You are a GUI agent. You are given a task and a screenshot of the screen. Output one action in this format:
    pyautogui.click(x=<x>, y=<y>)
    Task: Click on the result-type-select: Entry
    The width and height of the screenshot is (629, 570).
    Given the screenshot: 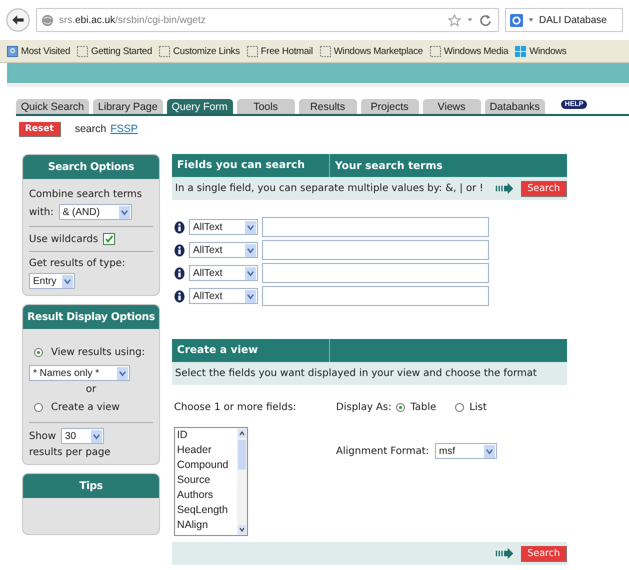 What is the action you would take?
    pyautogui.click(x=52, y=281)
    